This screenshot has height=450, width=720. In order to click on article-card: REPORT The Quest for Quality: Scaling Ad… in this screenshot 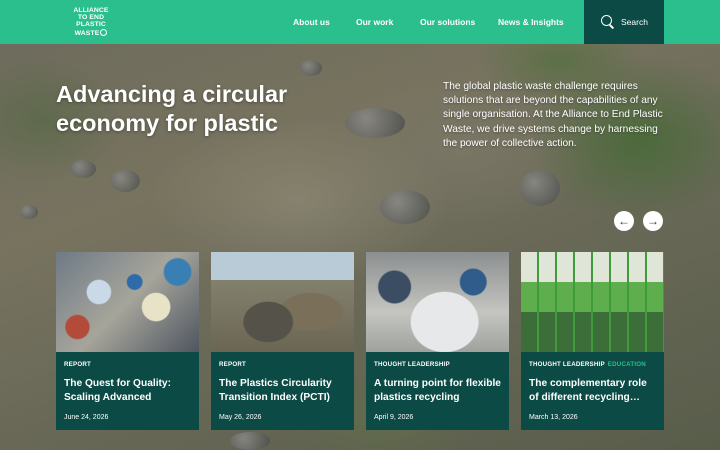, I will do `click(127, 341)`.